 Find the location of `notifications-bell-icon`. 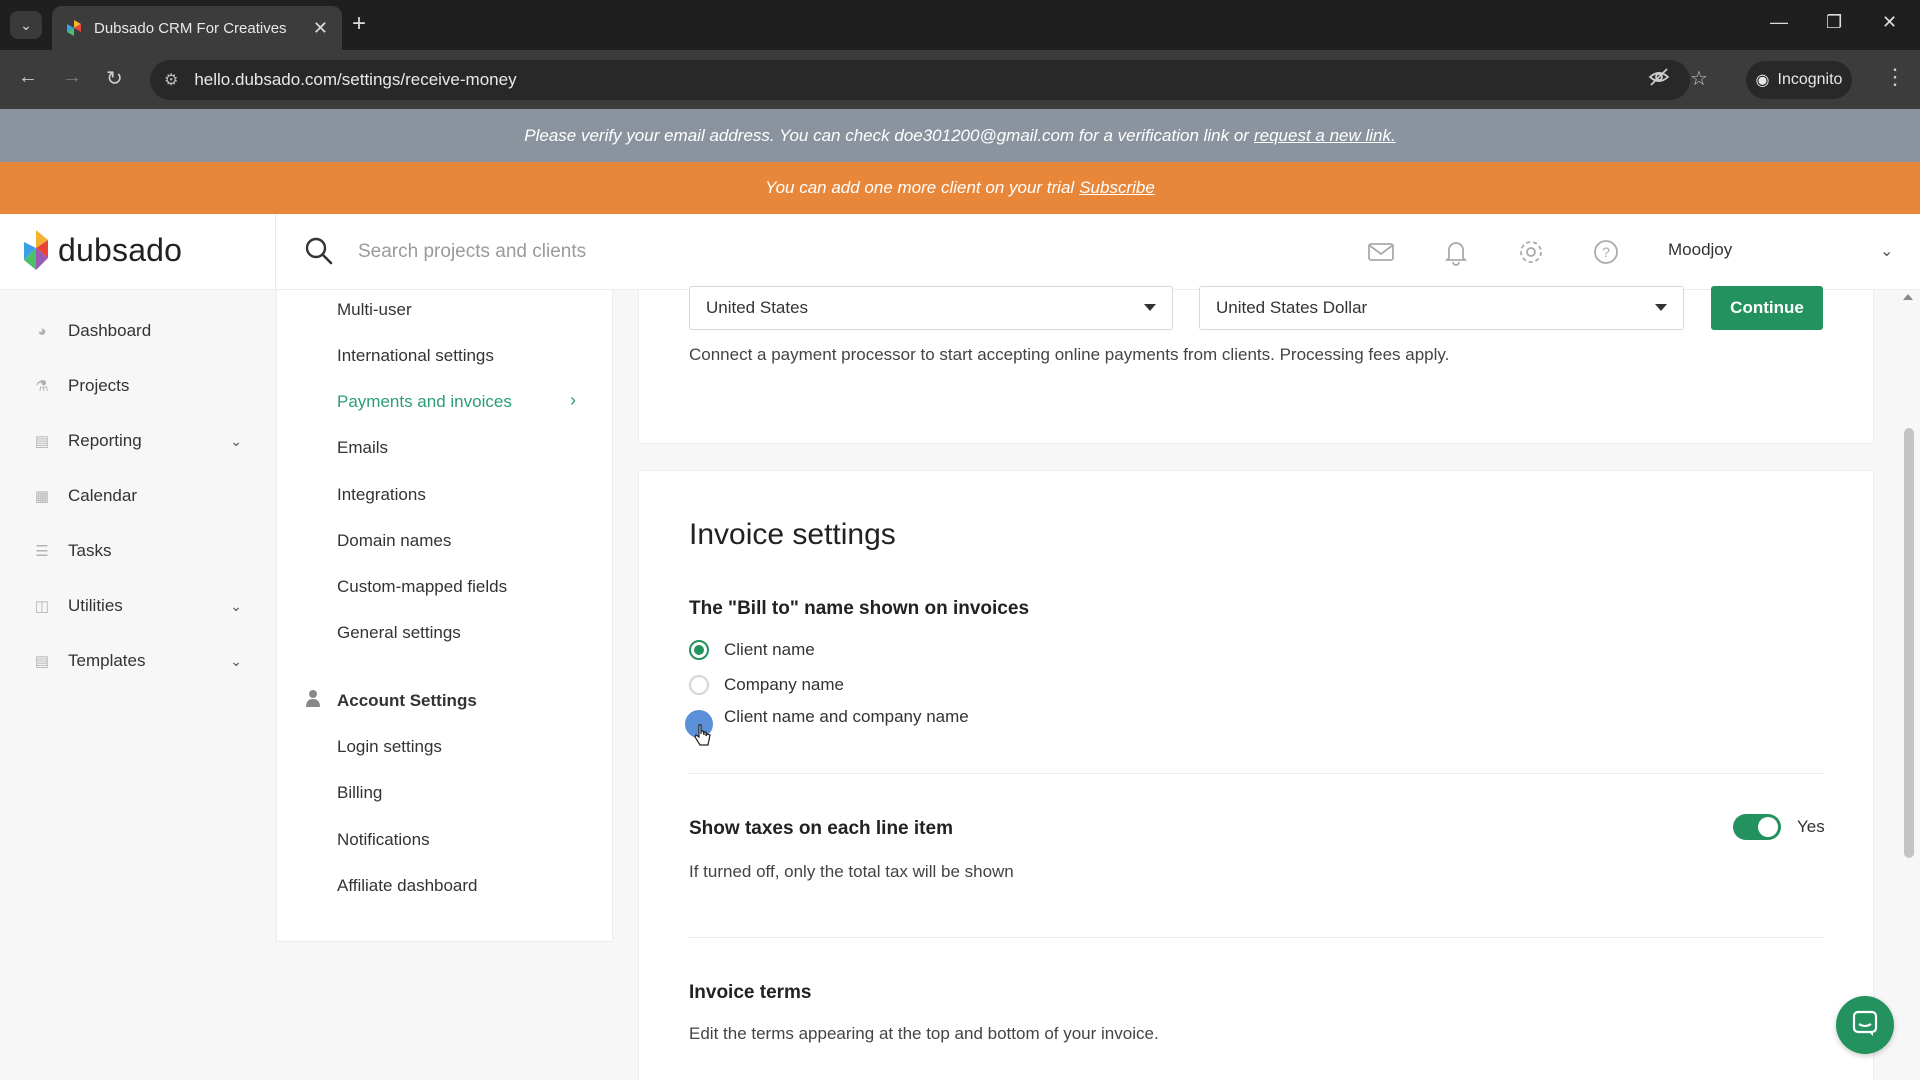

notifications-bell-icon is located at coordinates (1456, 252).